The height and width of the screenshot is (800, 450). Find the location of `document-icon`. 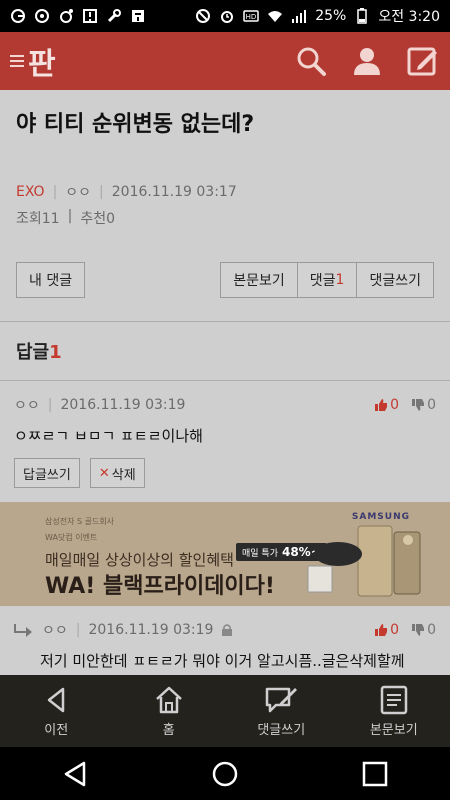

document-icon is located at coordinates (394, 700).